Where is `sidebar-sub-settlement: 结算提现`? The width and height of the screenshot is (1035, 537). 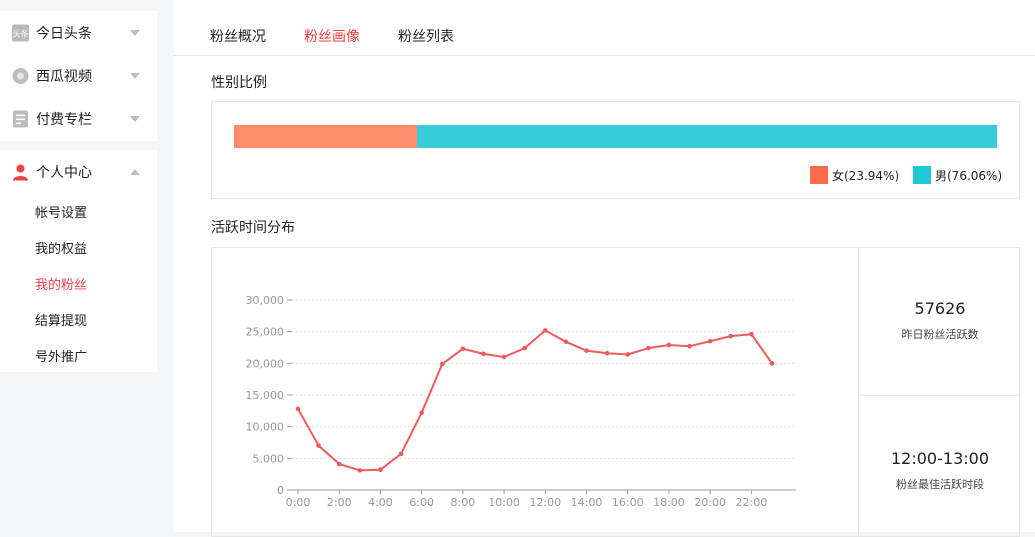 sidebar-sub-settlement: 结算提现 is located at coordinates (61, 319).